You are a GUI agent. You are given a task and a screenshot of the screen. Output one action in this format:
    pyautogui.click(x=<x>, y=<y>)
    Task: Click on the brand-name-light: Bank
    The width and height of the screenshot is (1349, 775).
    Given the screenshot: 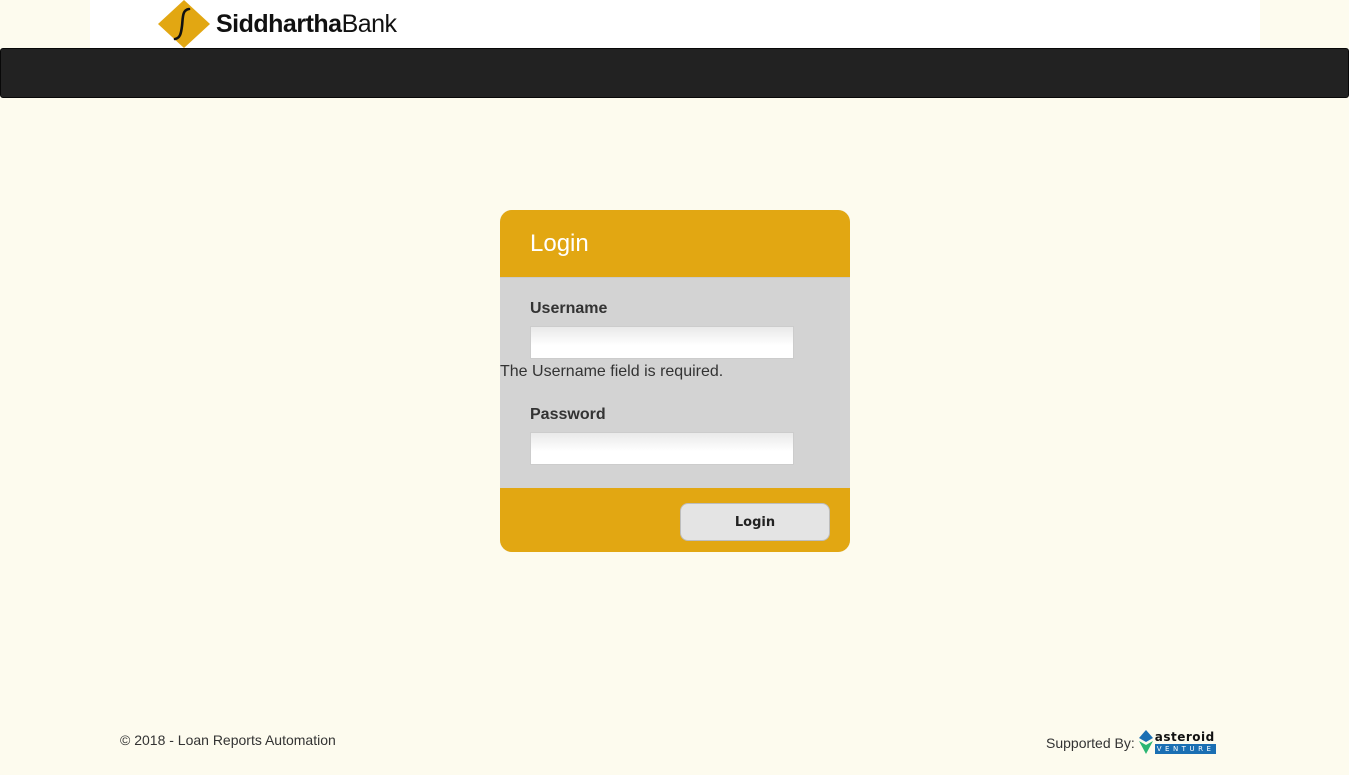 What is the action you would take?
    pyautogui.click(x=369, y=24)
    